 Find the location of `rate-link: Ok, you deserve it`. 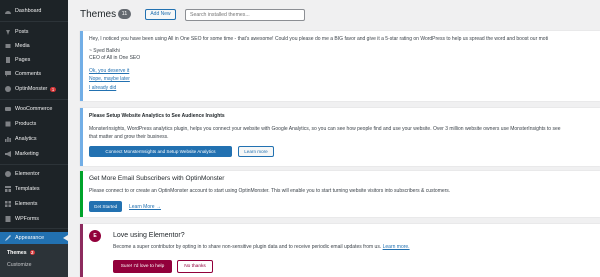

rate-link: Ok, you deserve it is located at coordinates (109, 71).